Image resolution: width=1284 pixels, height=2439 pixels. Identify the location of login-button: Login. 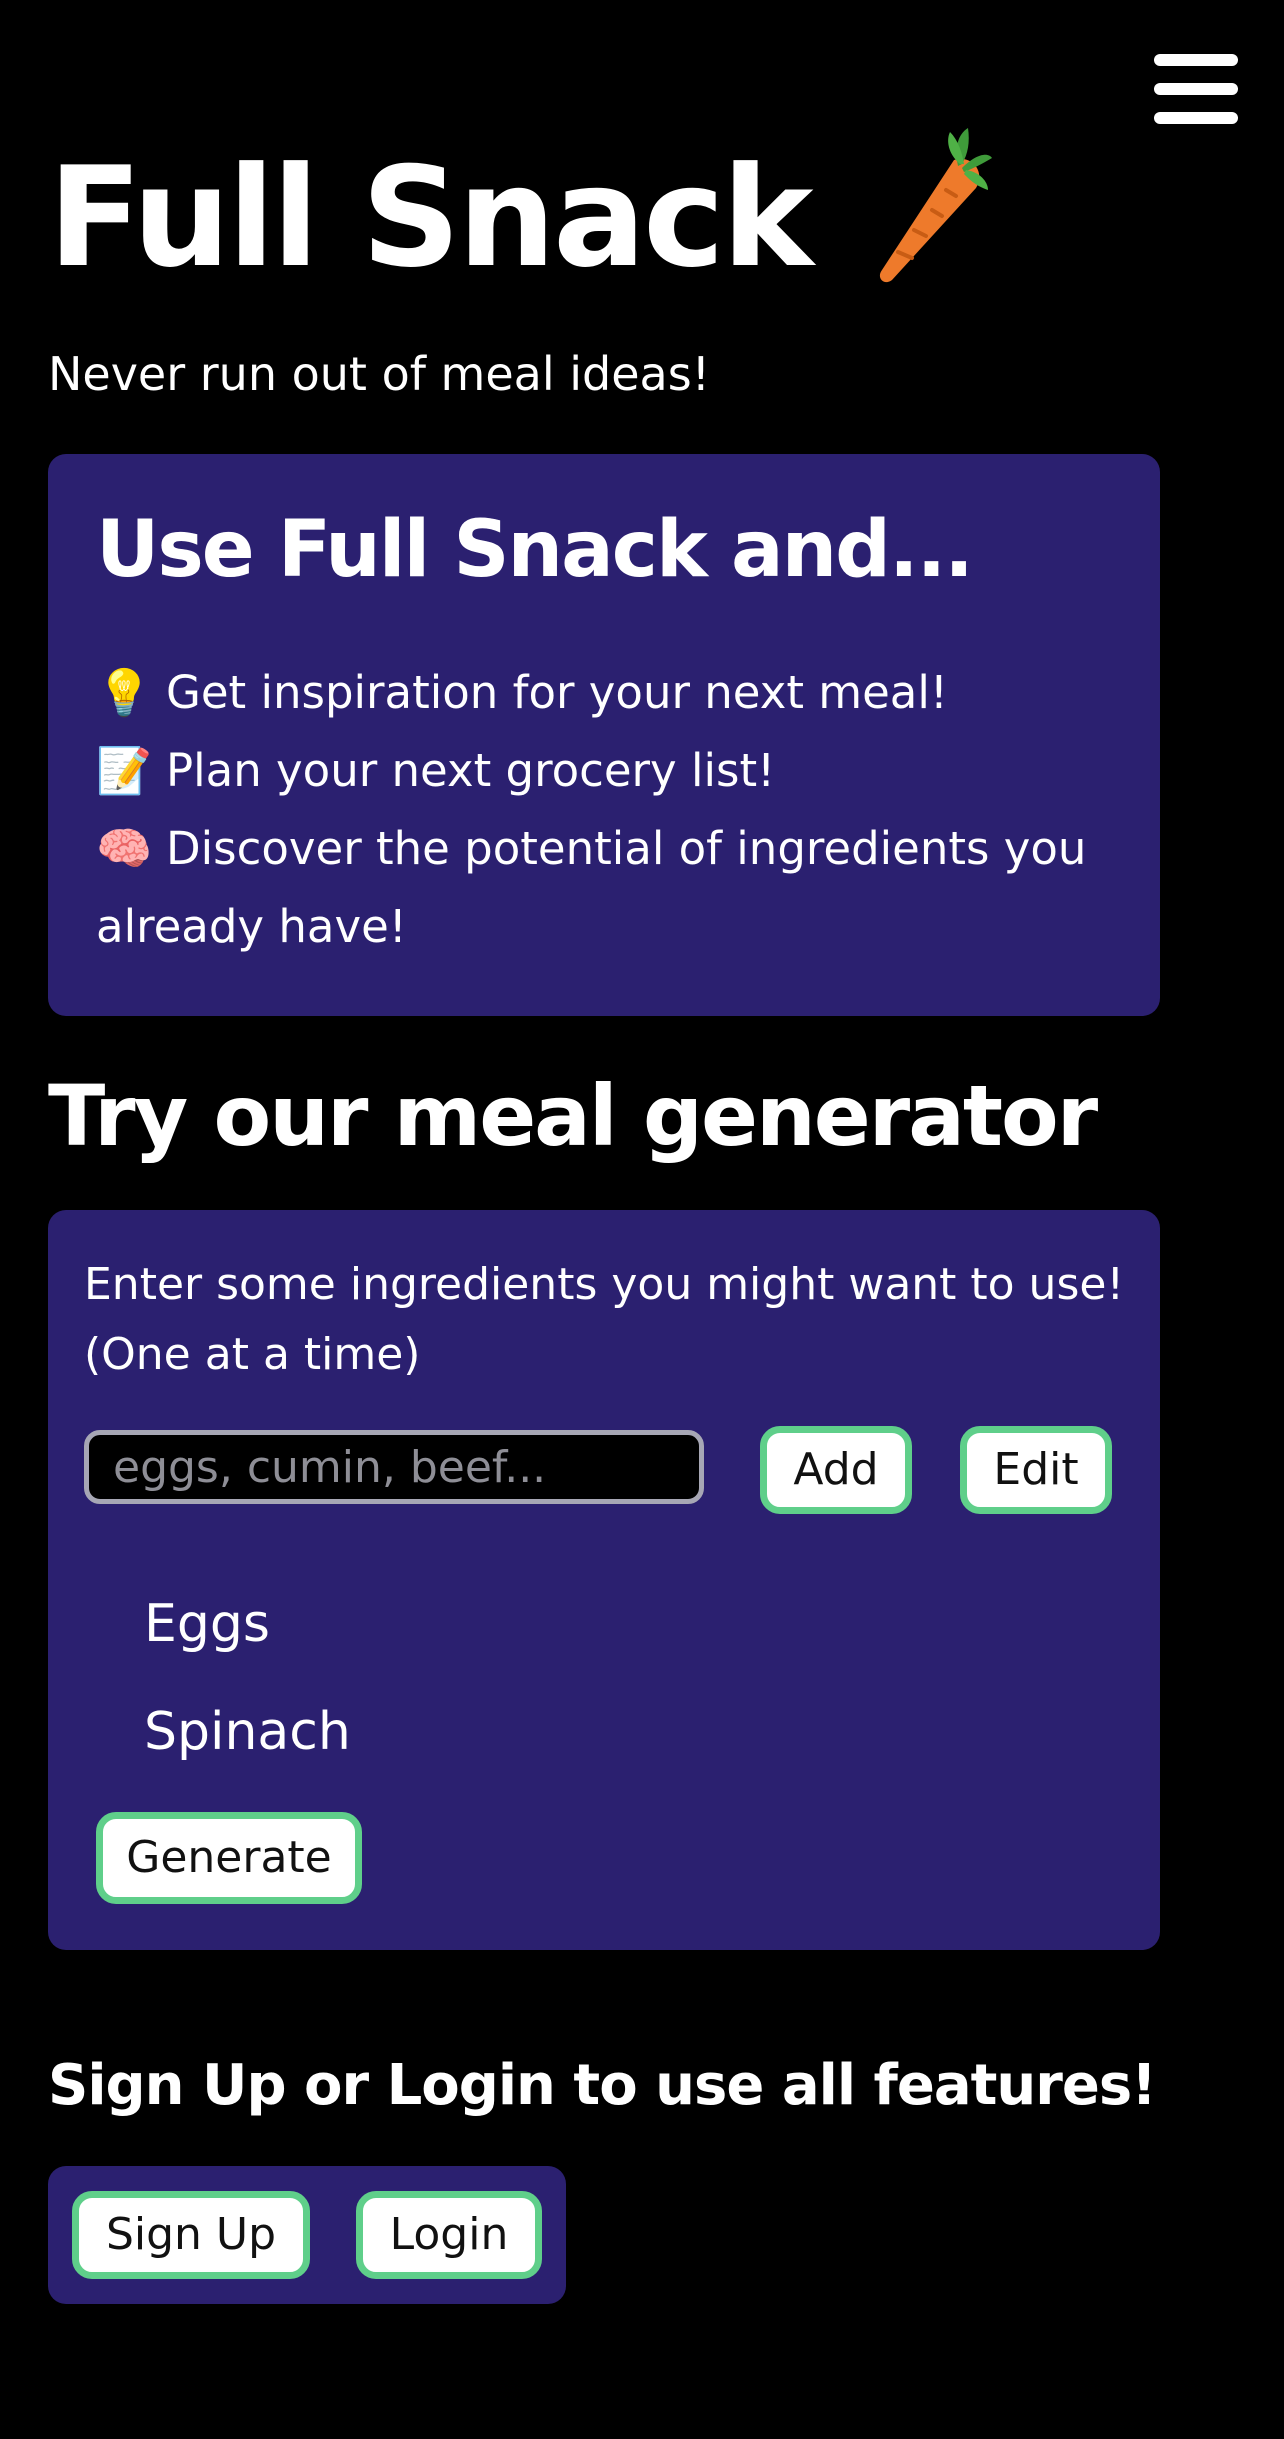
(449, 2235).